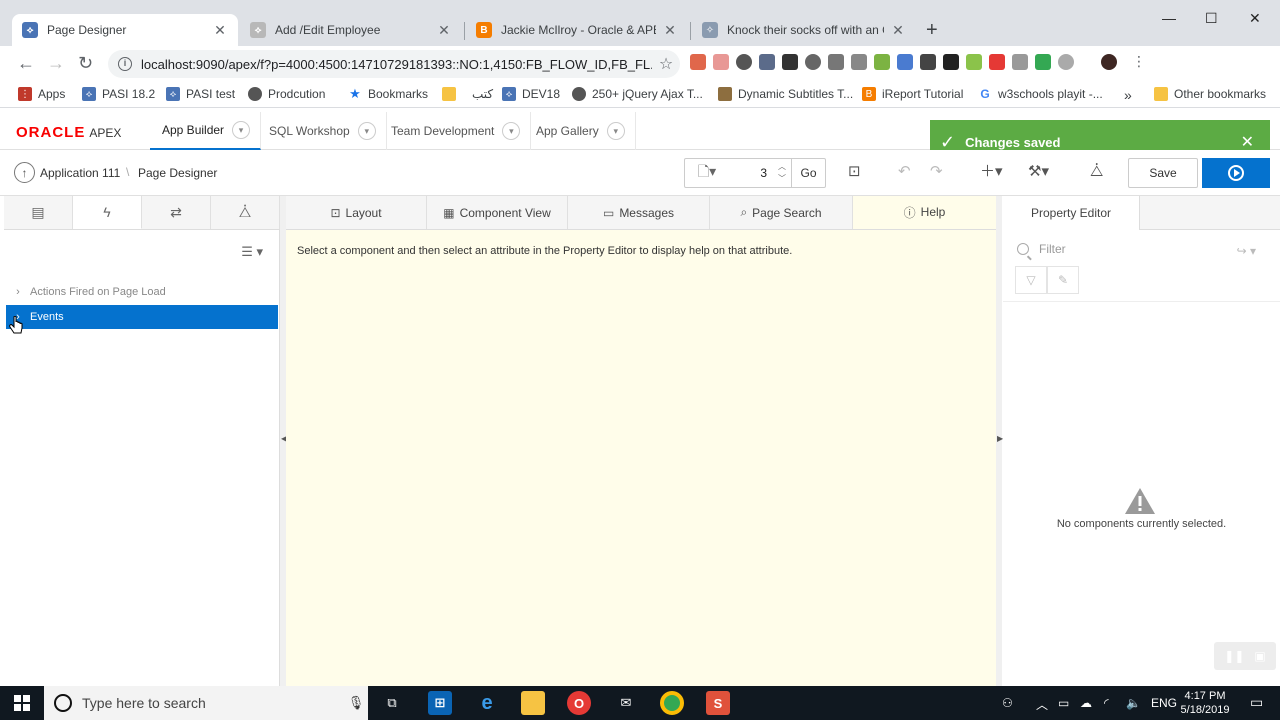 The height and width of the screenshot is (720, 1280). What do you see at coordinates (751, 173) in the screenshot?
I see `page-number-input: 3` at bounding box center [751, 173].